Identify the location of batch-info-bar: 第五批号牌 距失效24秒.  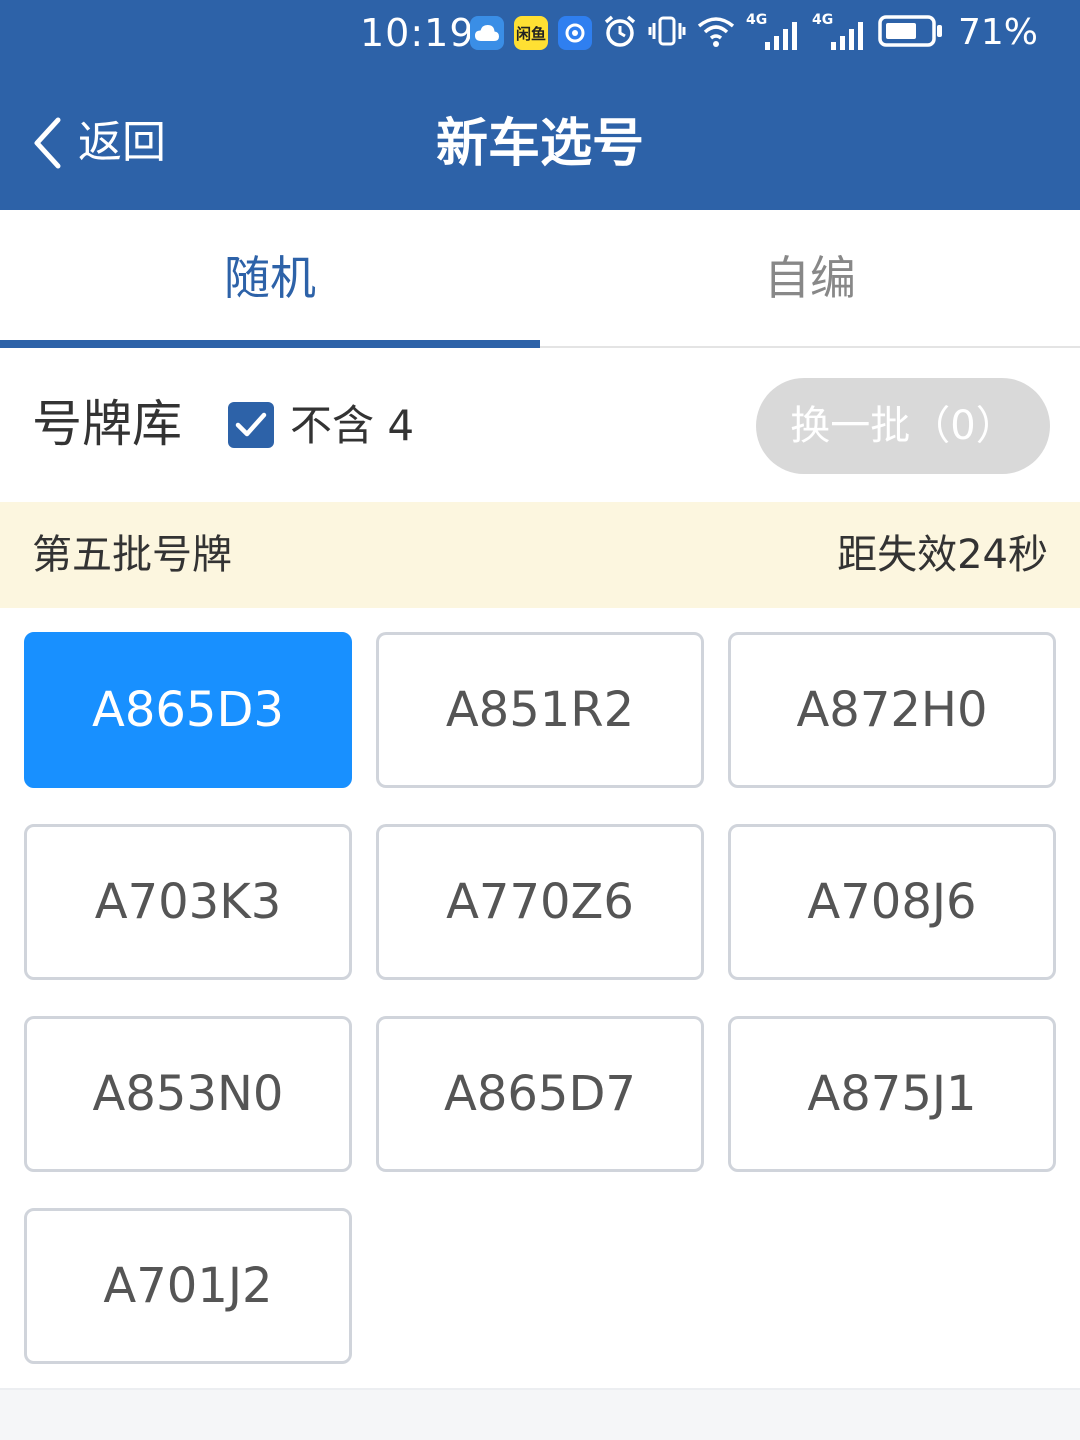
(540, 555).